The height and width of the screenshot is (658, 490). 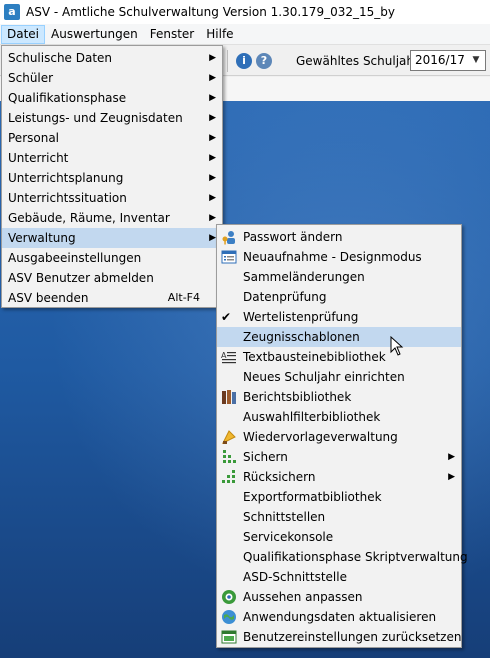 What do you see at coordinates (332, 257) in the screenshot?
I see `submenu-item-label: Neuaufnahme - Designmodus` at bounding box center [332, 257].